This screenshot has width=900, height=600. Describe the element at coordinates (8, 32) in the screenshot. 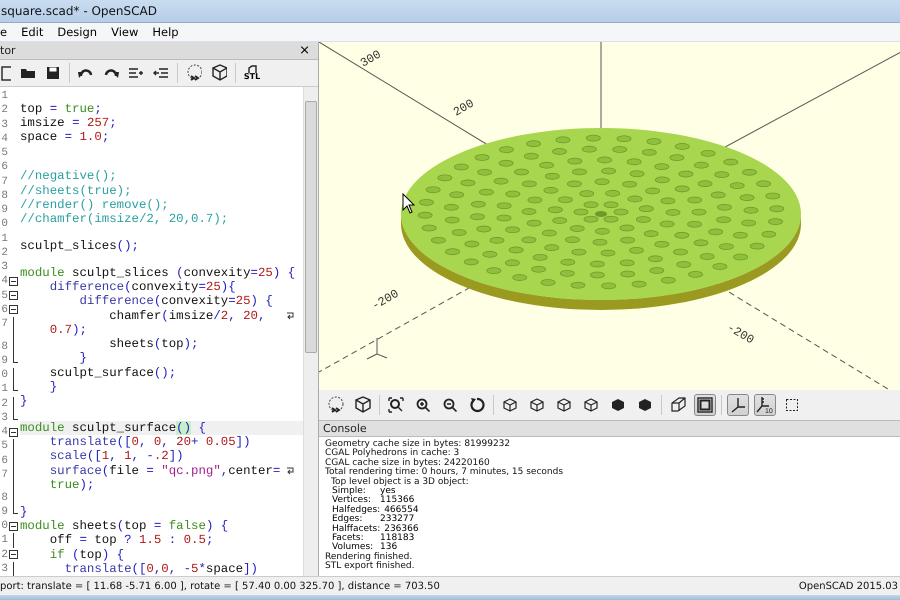

I see `menu-item: e` at that location.